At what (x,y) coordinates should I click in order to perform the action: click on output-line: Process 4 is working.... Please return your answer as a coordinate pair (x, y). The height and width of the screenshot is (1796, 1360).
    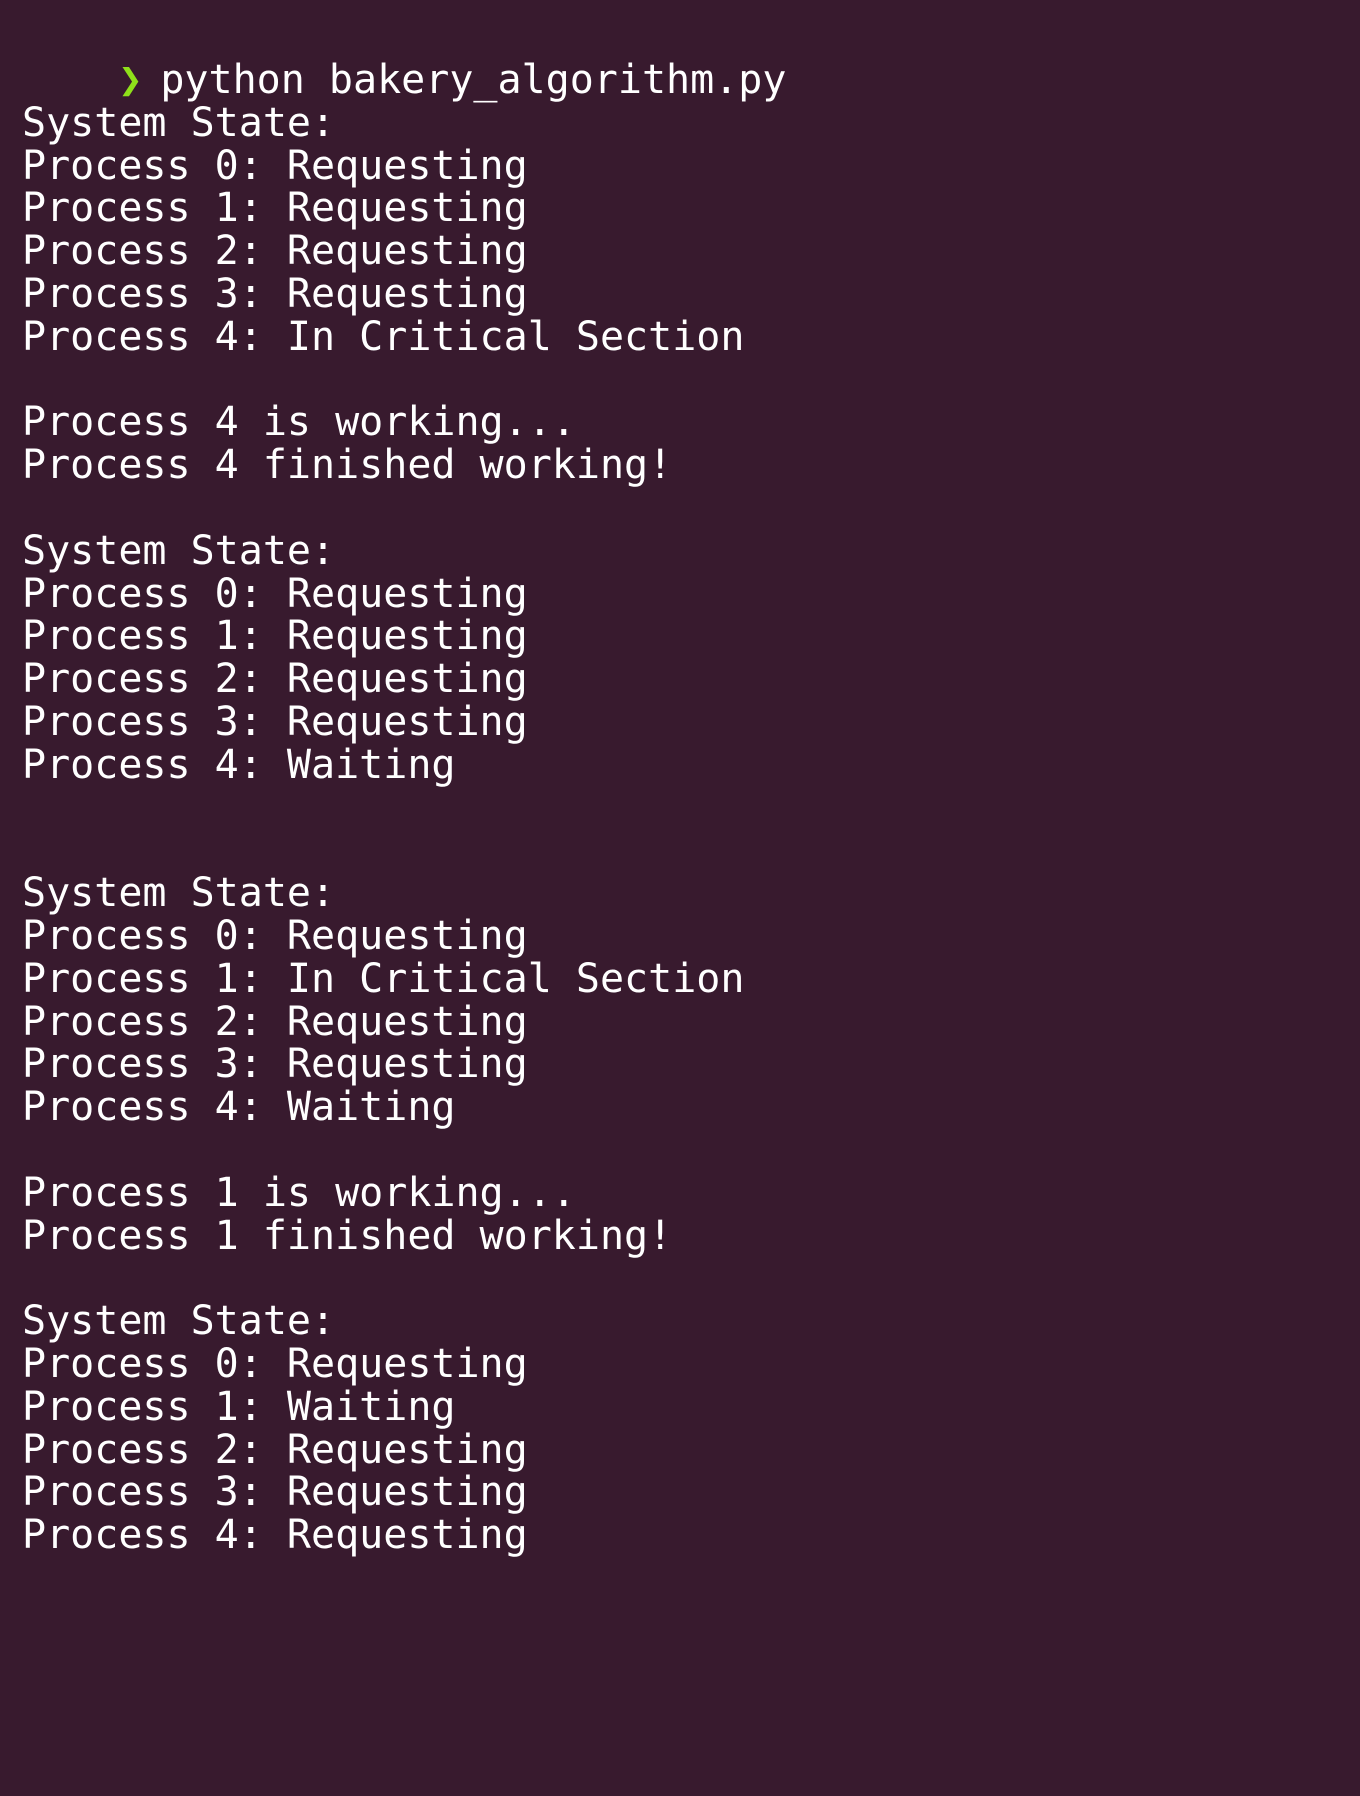
    Looking at the image, I should click on (299, 422).